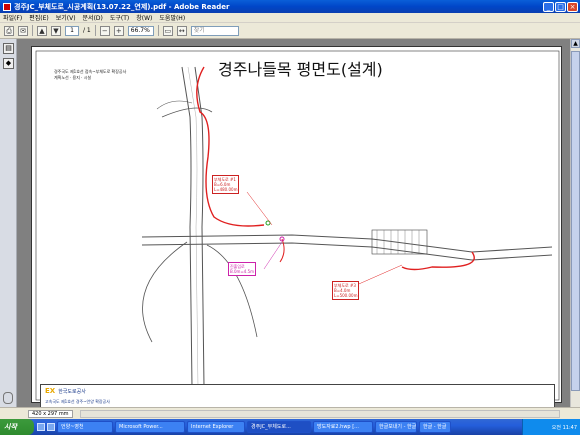  Describe the element at coordinates (46, 427) in the screenshot. I see `quick-launch` at that location.